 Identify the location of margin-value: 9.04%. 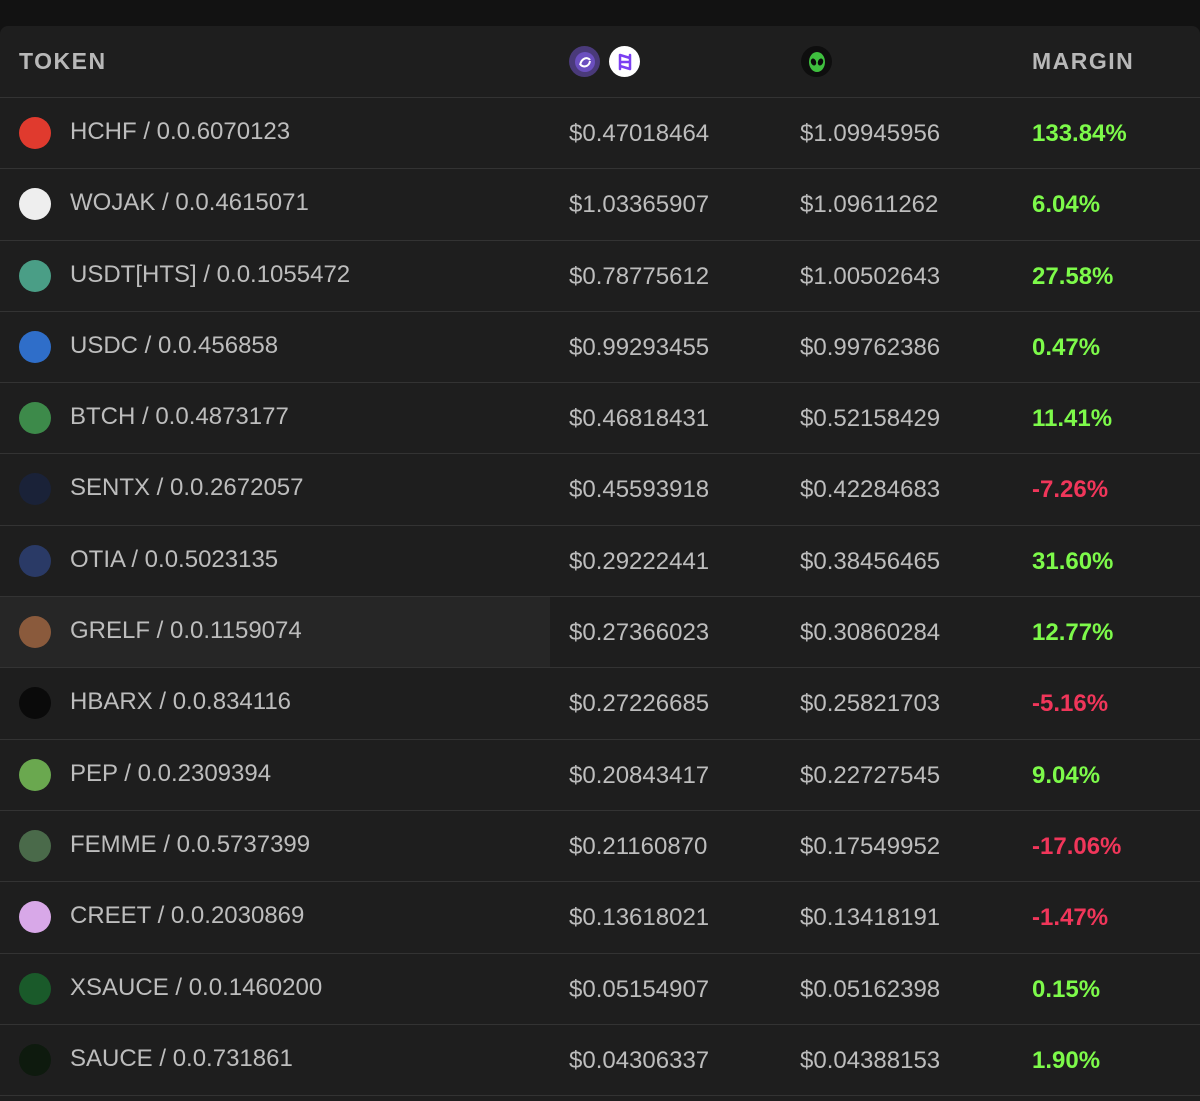
(1066, 775).